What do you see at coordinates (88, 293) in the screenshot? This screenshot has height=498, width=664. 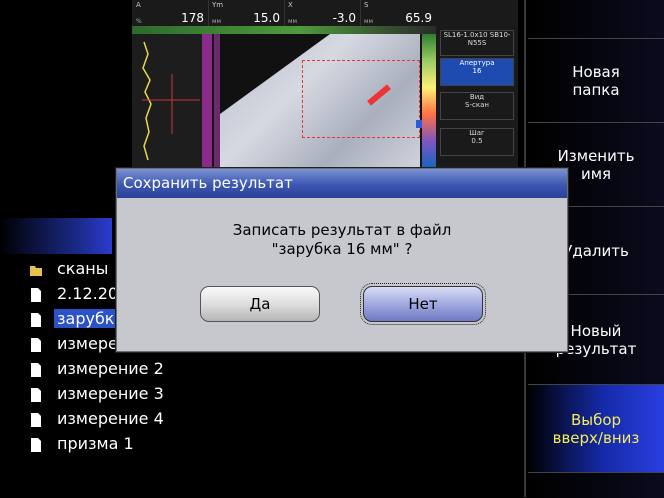 I see `list-item-label: 2.12.20` at bounding box center [88, 293].